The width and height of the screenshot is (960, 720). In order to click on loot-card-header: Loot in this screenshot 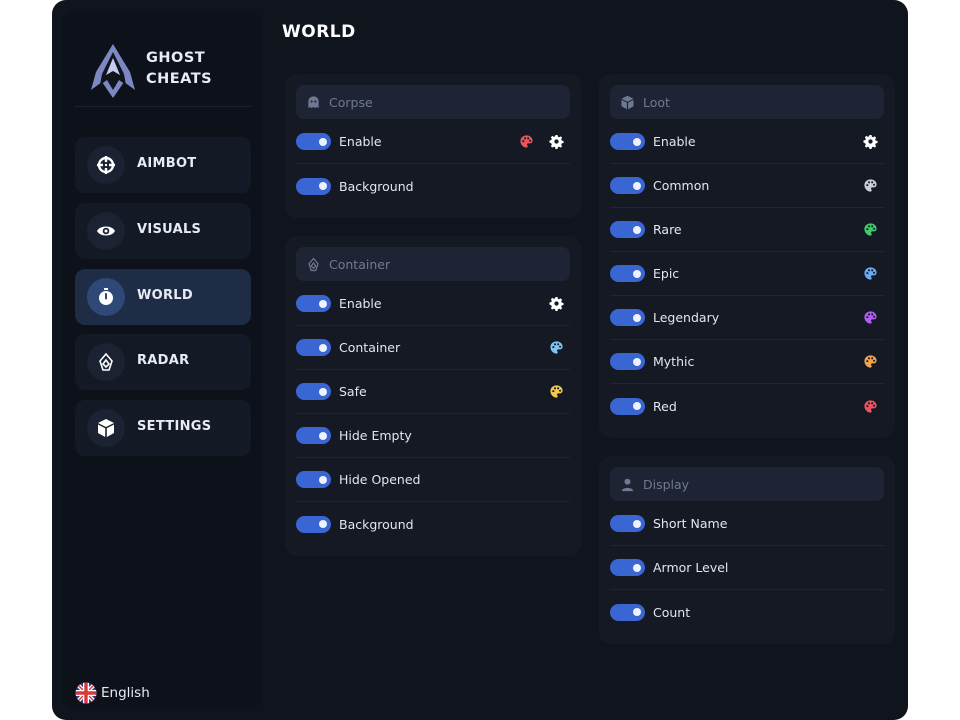, I will do `click(747, 102)`.